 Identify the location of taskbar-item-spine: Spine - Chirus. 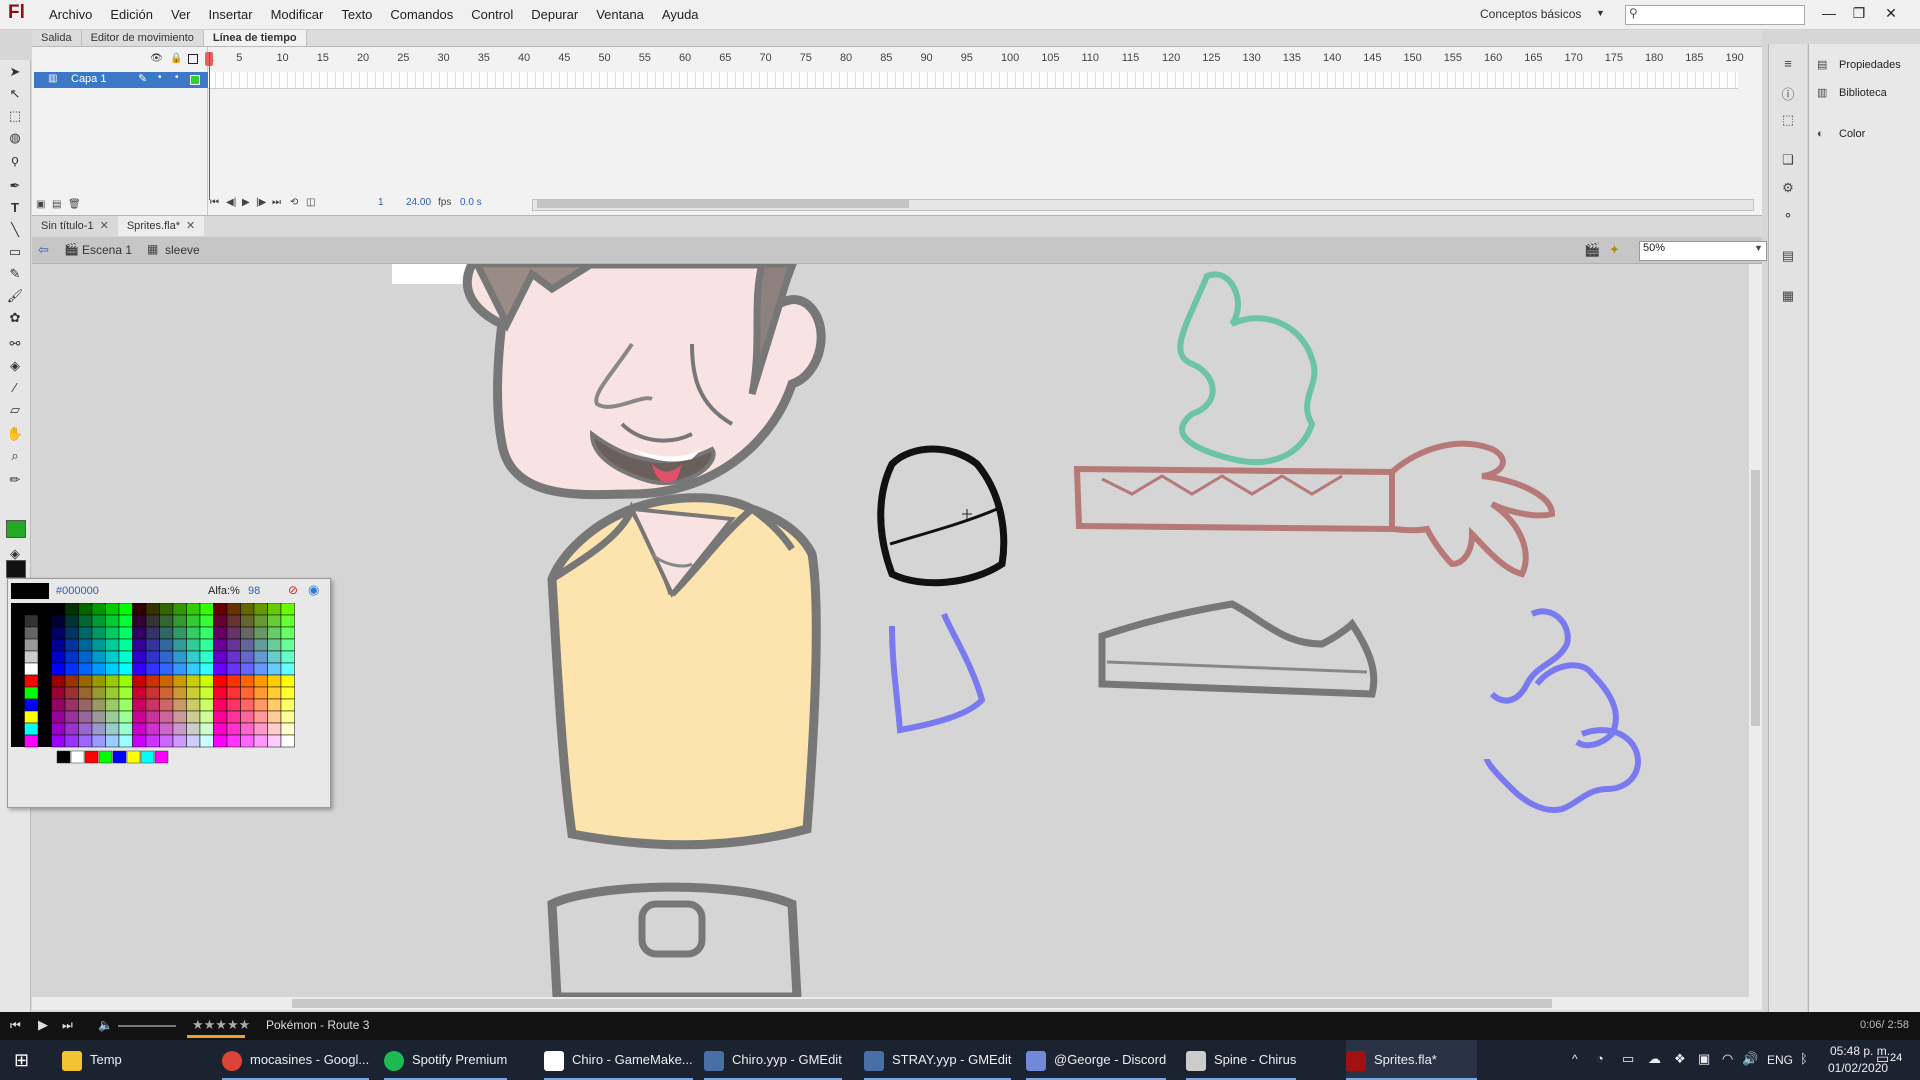
(1241, 1060).